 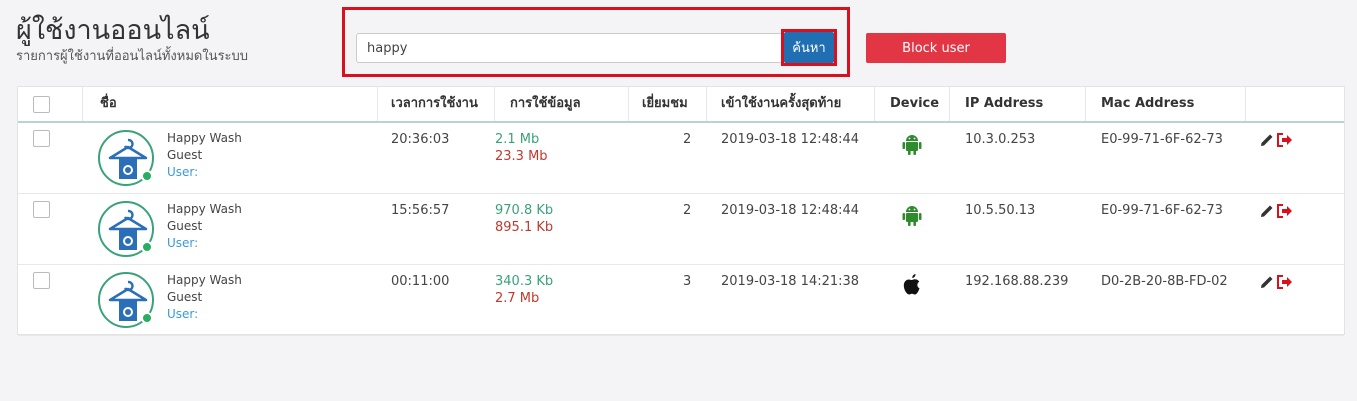 I want to click on col-data-usage: การใช้ข้อมูล, so click(x=545, y=104).